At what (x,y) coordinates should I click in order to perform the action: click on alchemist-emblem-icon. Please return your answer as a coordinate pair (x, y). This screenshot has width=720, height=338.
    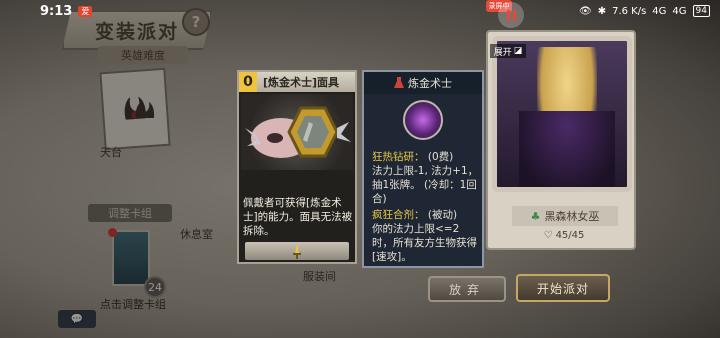
    Looking at the image, I should click on (423, 120).